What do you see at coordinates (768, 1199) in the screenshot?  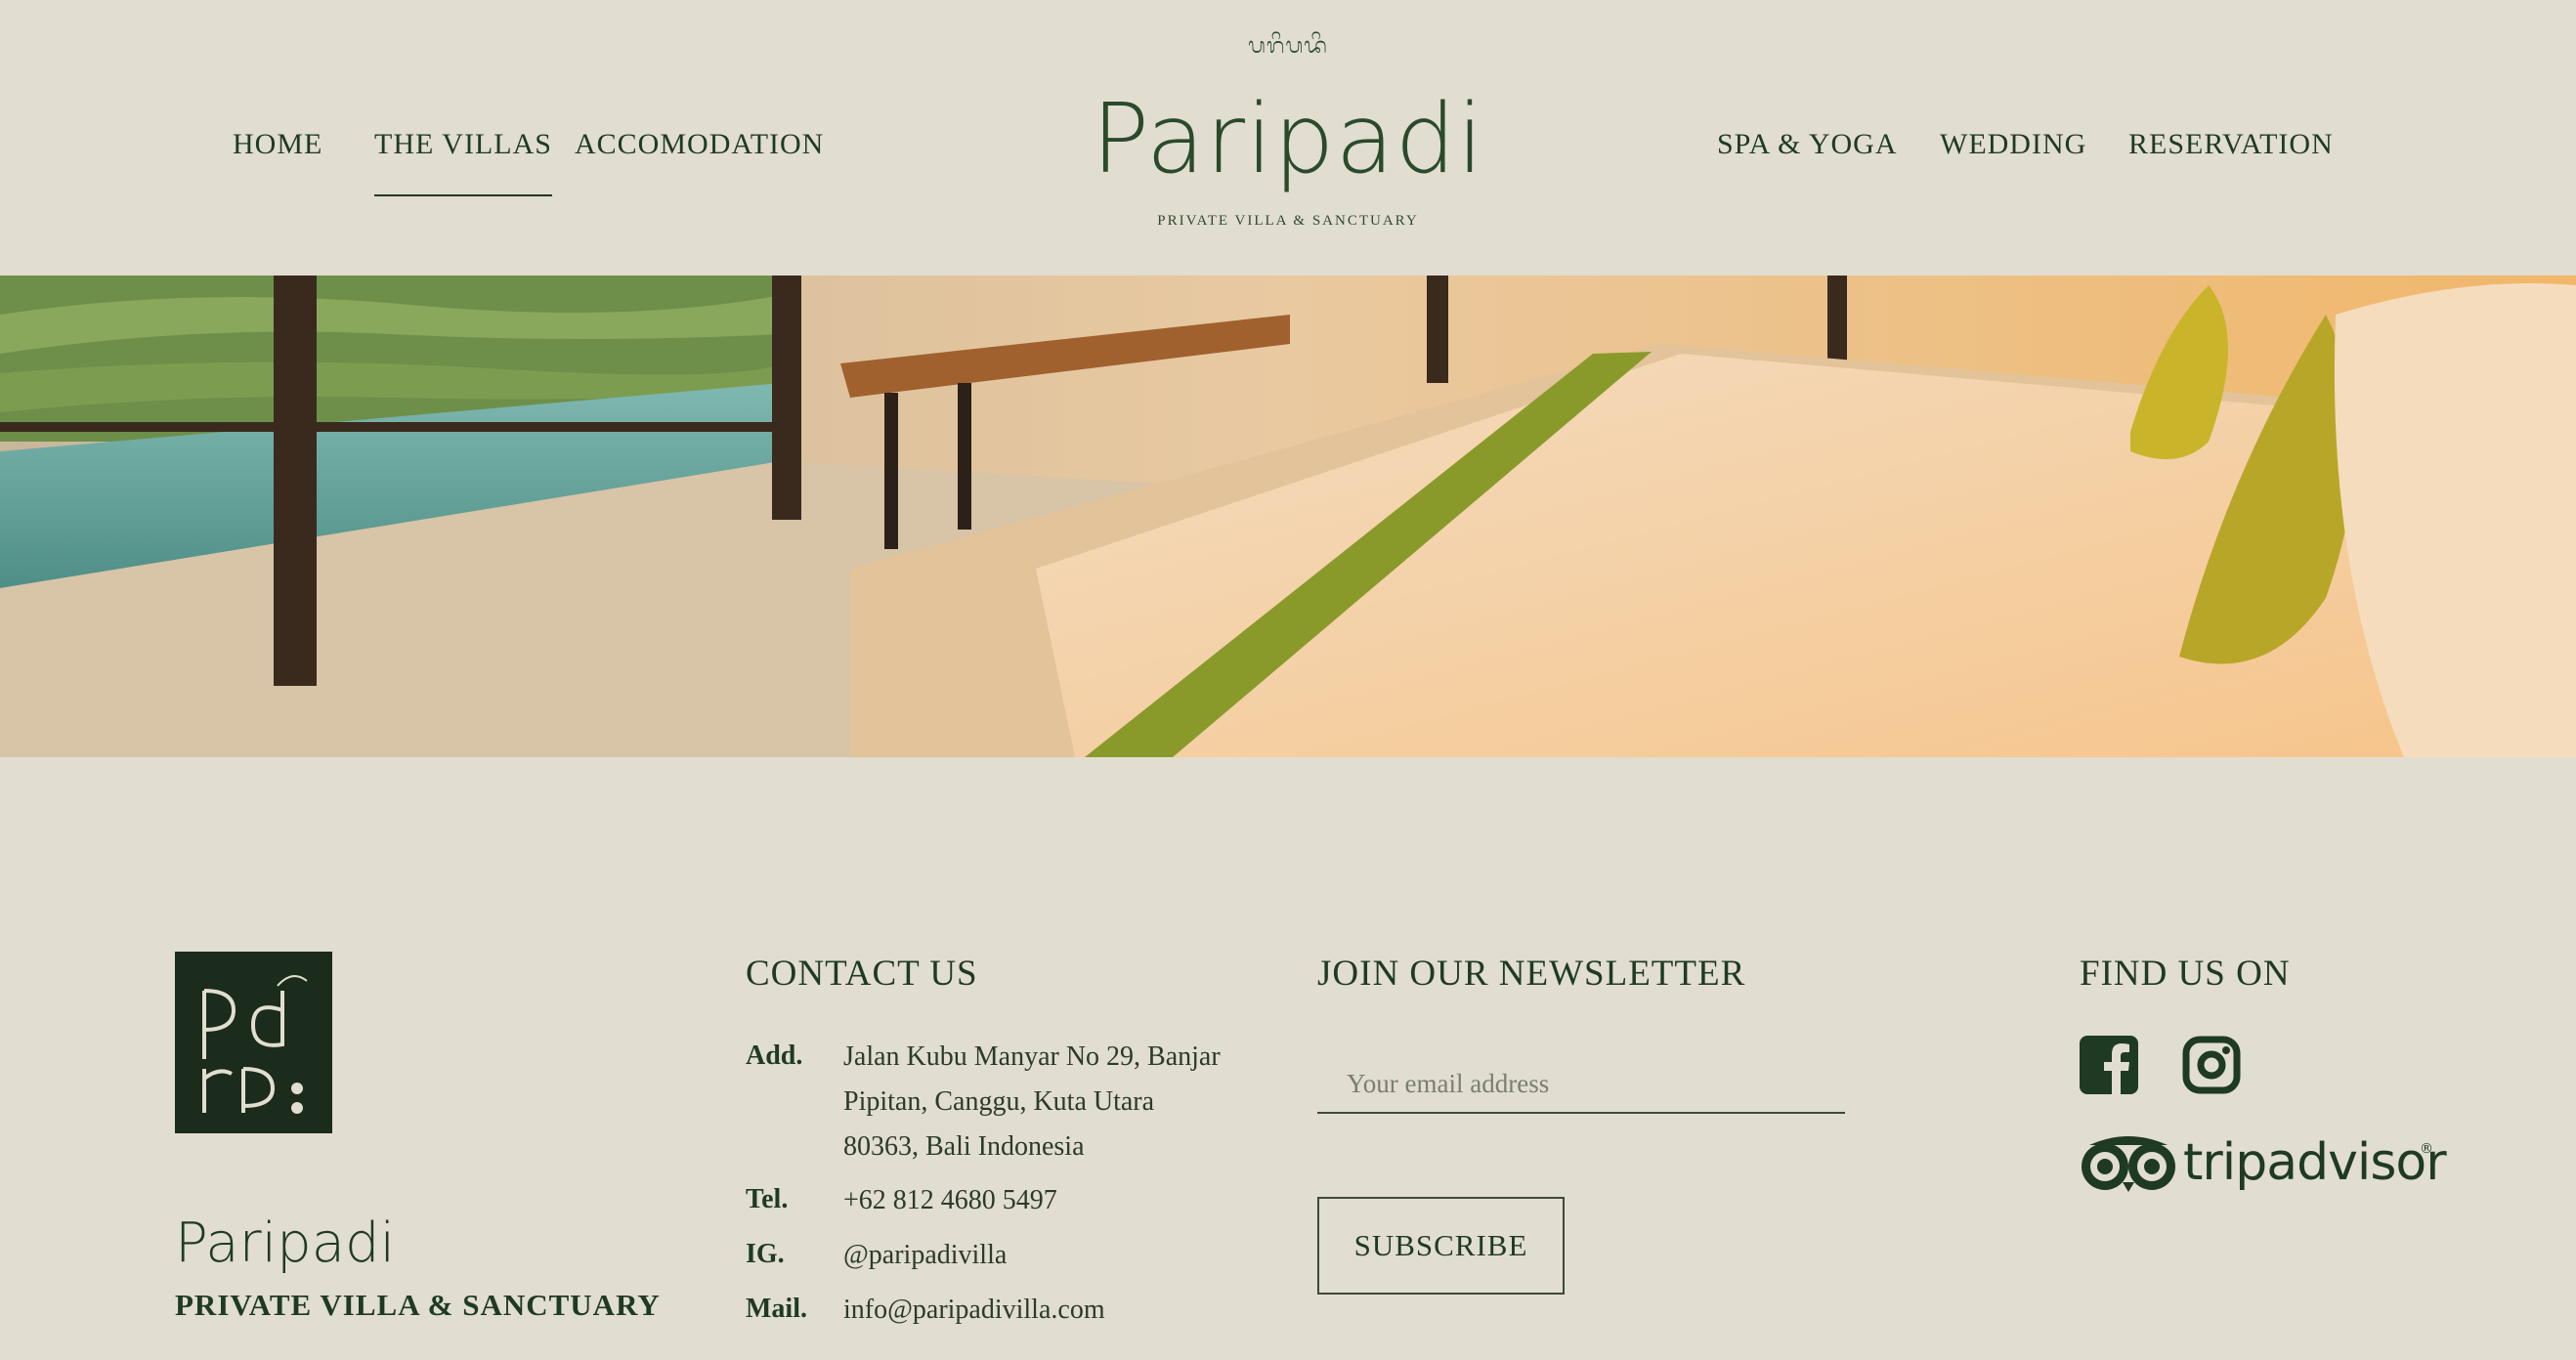 I see `tel-label: Tel.` at bounding box center [768, 1199].